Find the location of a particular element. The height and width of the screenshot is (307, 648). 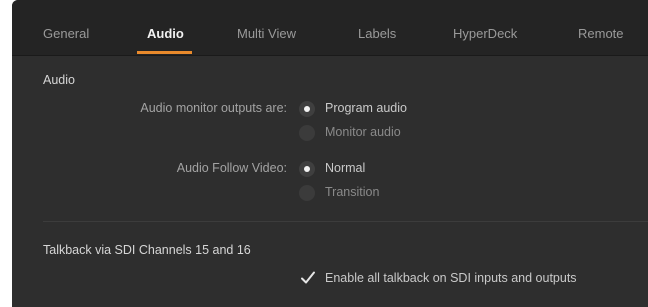

audio-monitor-outputs-label: Audio monitor outputs are: is located at coordinates (213, 108).